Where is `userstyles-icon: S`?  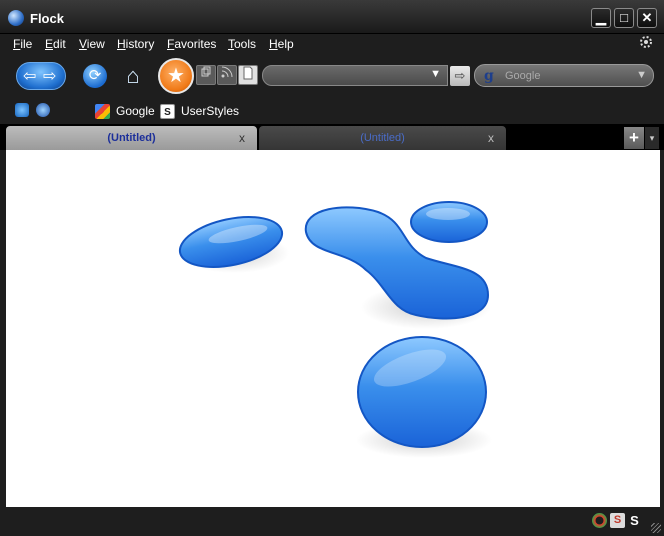
userstyles-icon: S is located at coordinates (167, 111).